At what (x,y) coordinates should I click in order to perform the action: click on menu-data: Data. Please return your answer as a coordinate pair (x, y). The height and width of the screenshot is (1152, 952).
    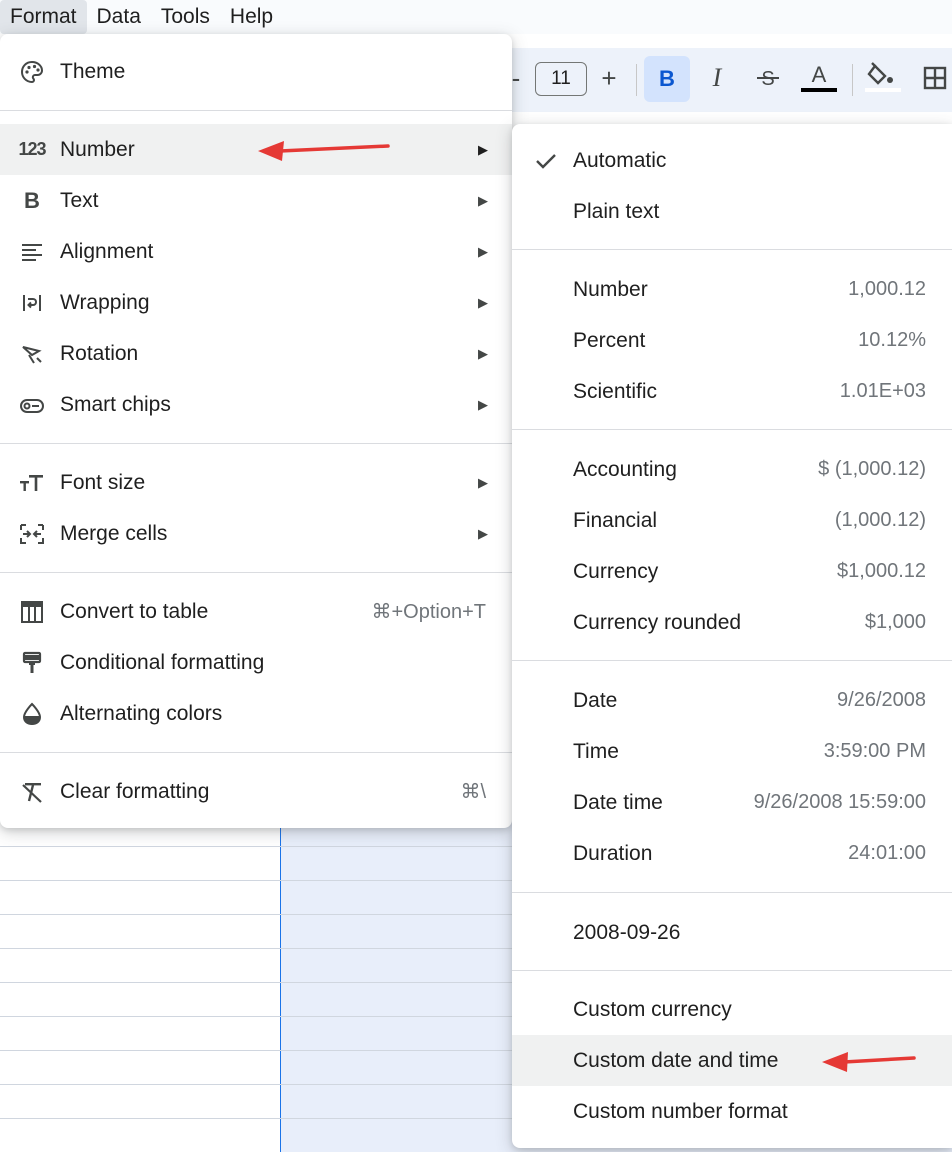
    Looking at the image, I should click on (119, 17).